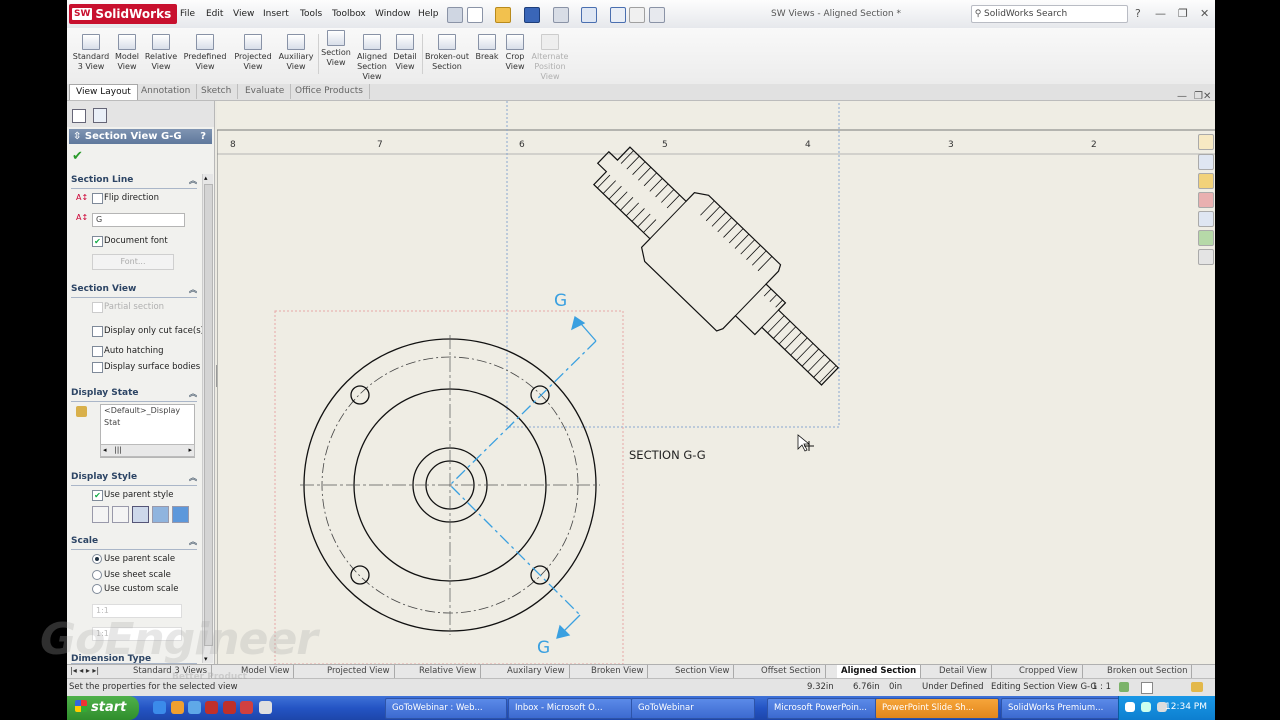 This screenshot has width=1280, height=720. Describe the element at coordinates (405, 53) in the screenshot. I see `detail-view-button: Detail View` at that location.